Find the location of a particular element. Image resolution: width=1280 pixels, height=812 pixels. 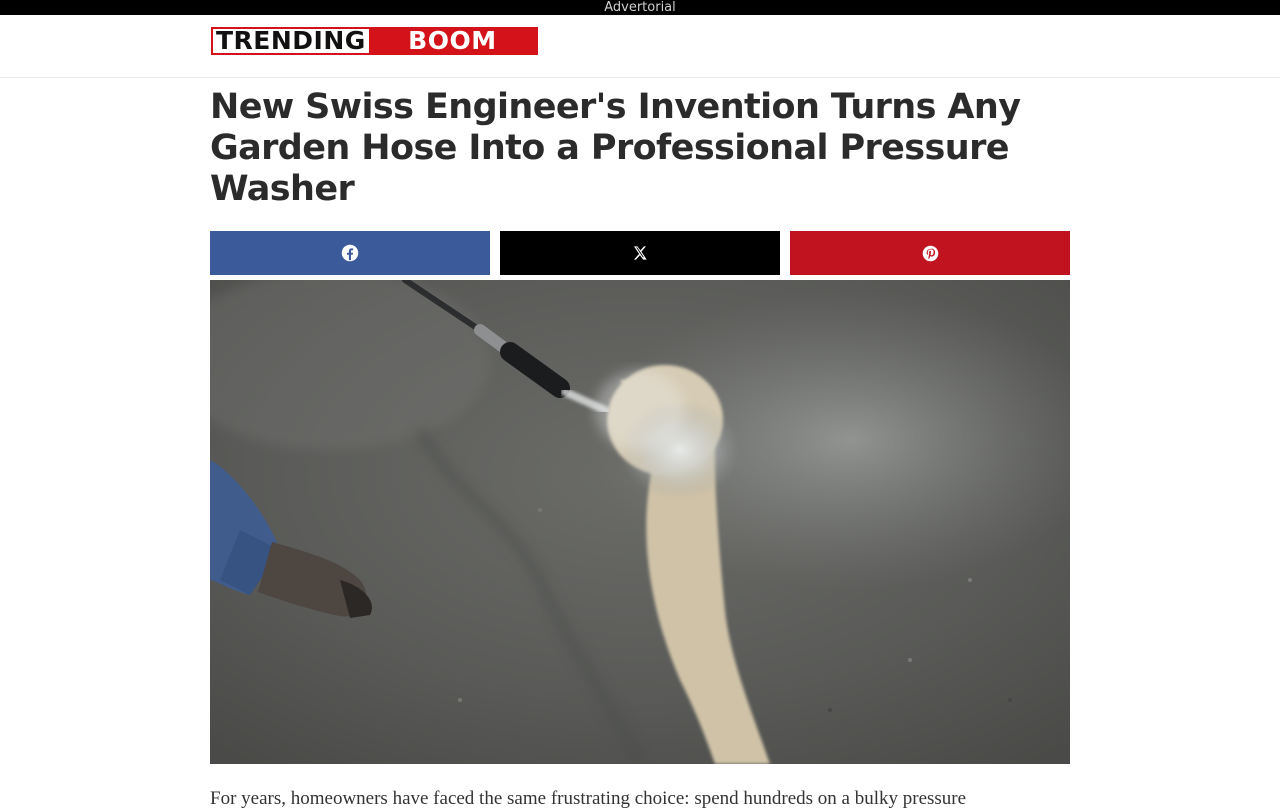

advertorial-label: Advertorial is located at coordinates (640, 7).